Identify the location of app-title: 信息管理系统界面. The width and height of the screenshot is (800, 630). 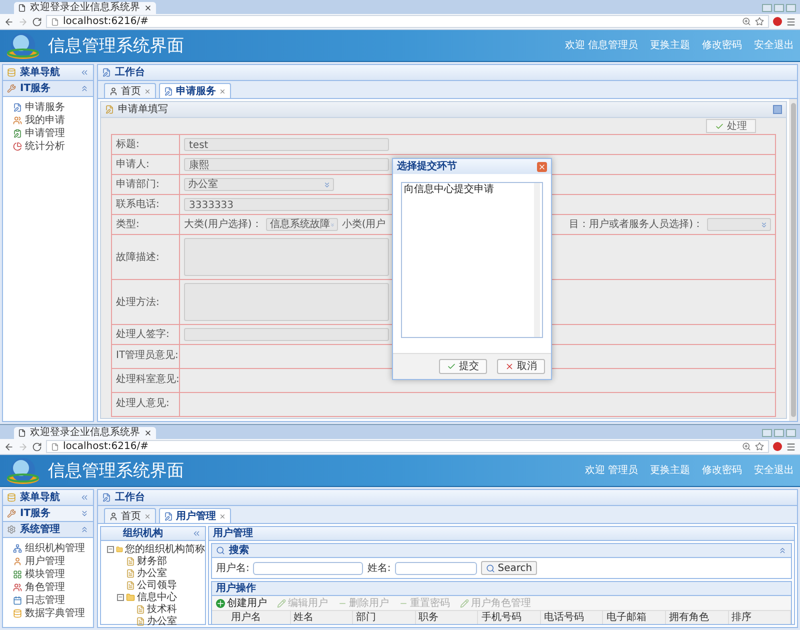
(116, 470).